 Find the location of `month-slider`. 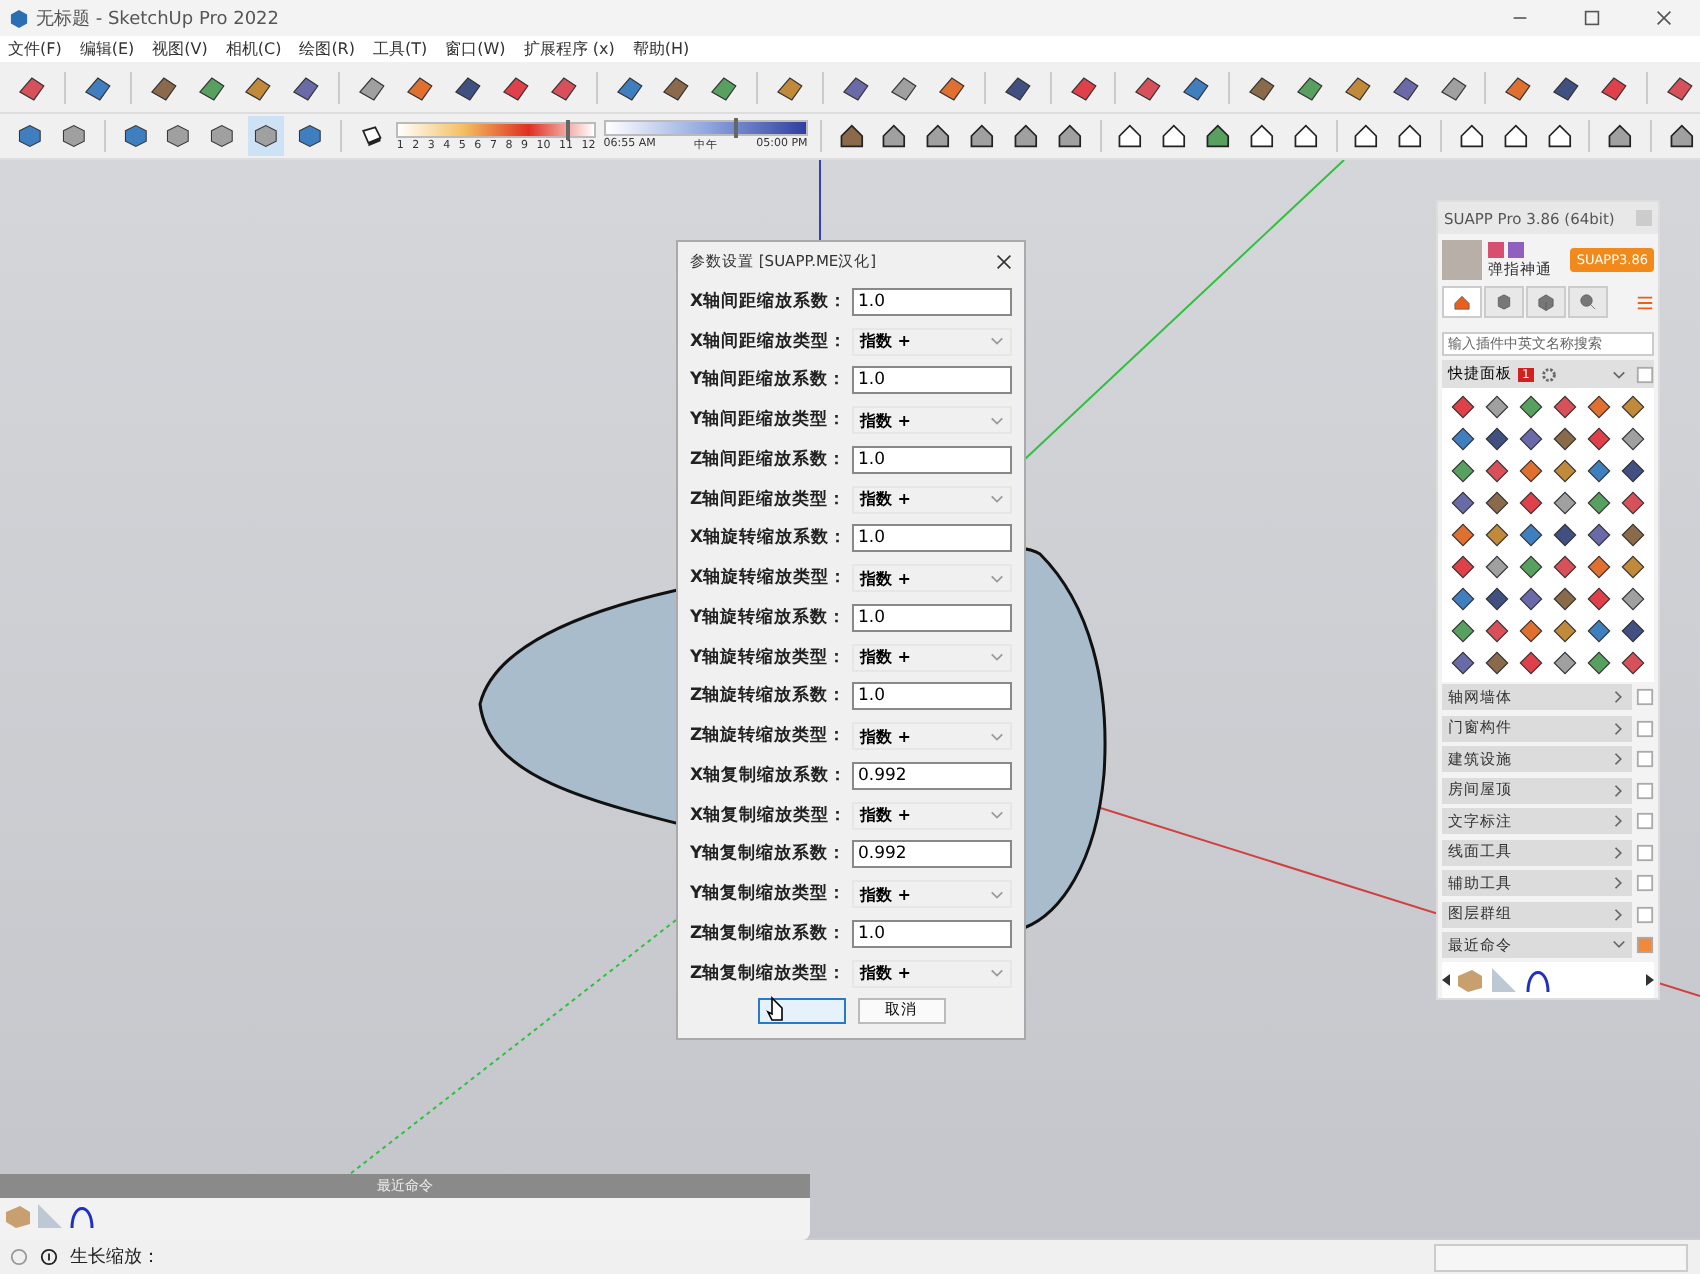

month-slider is located at coordinates (496, 129).